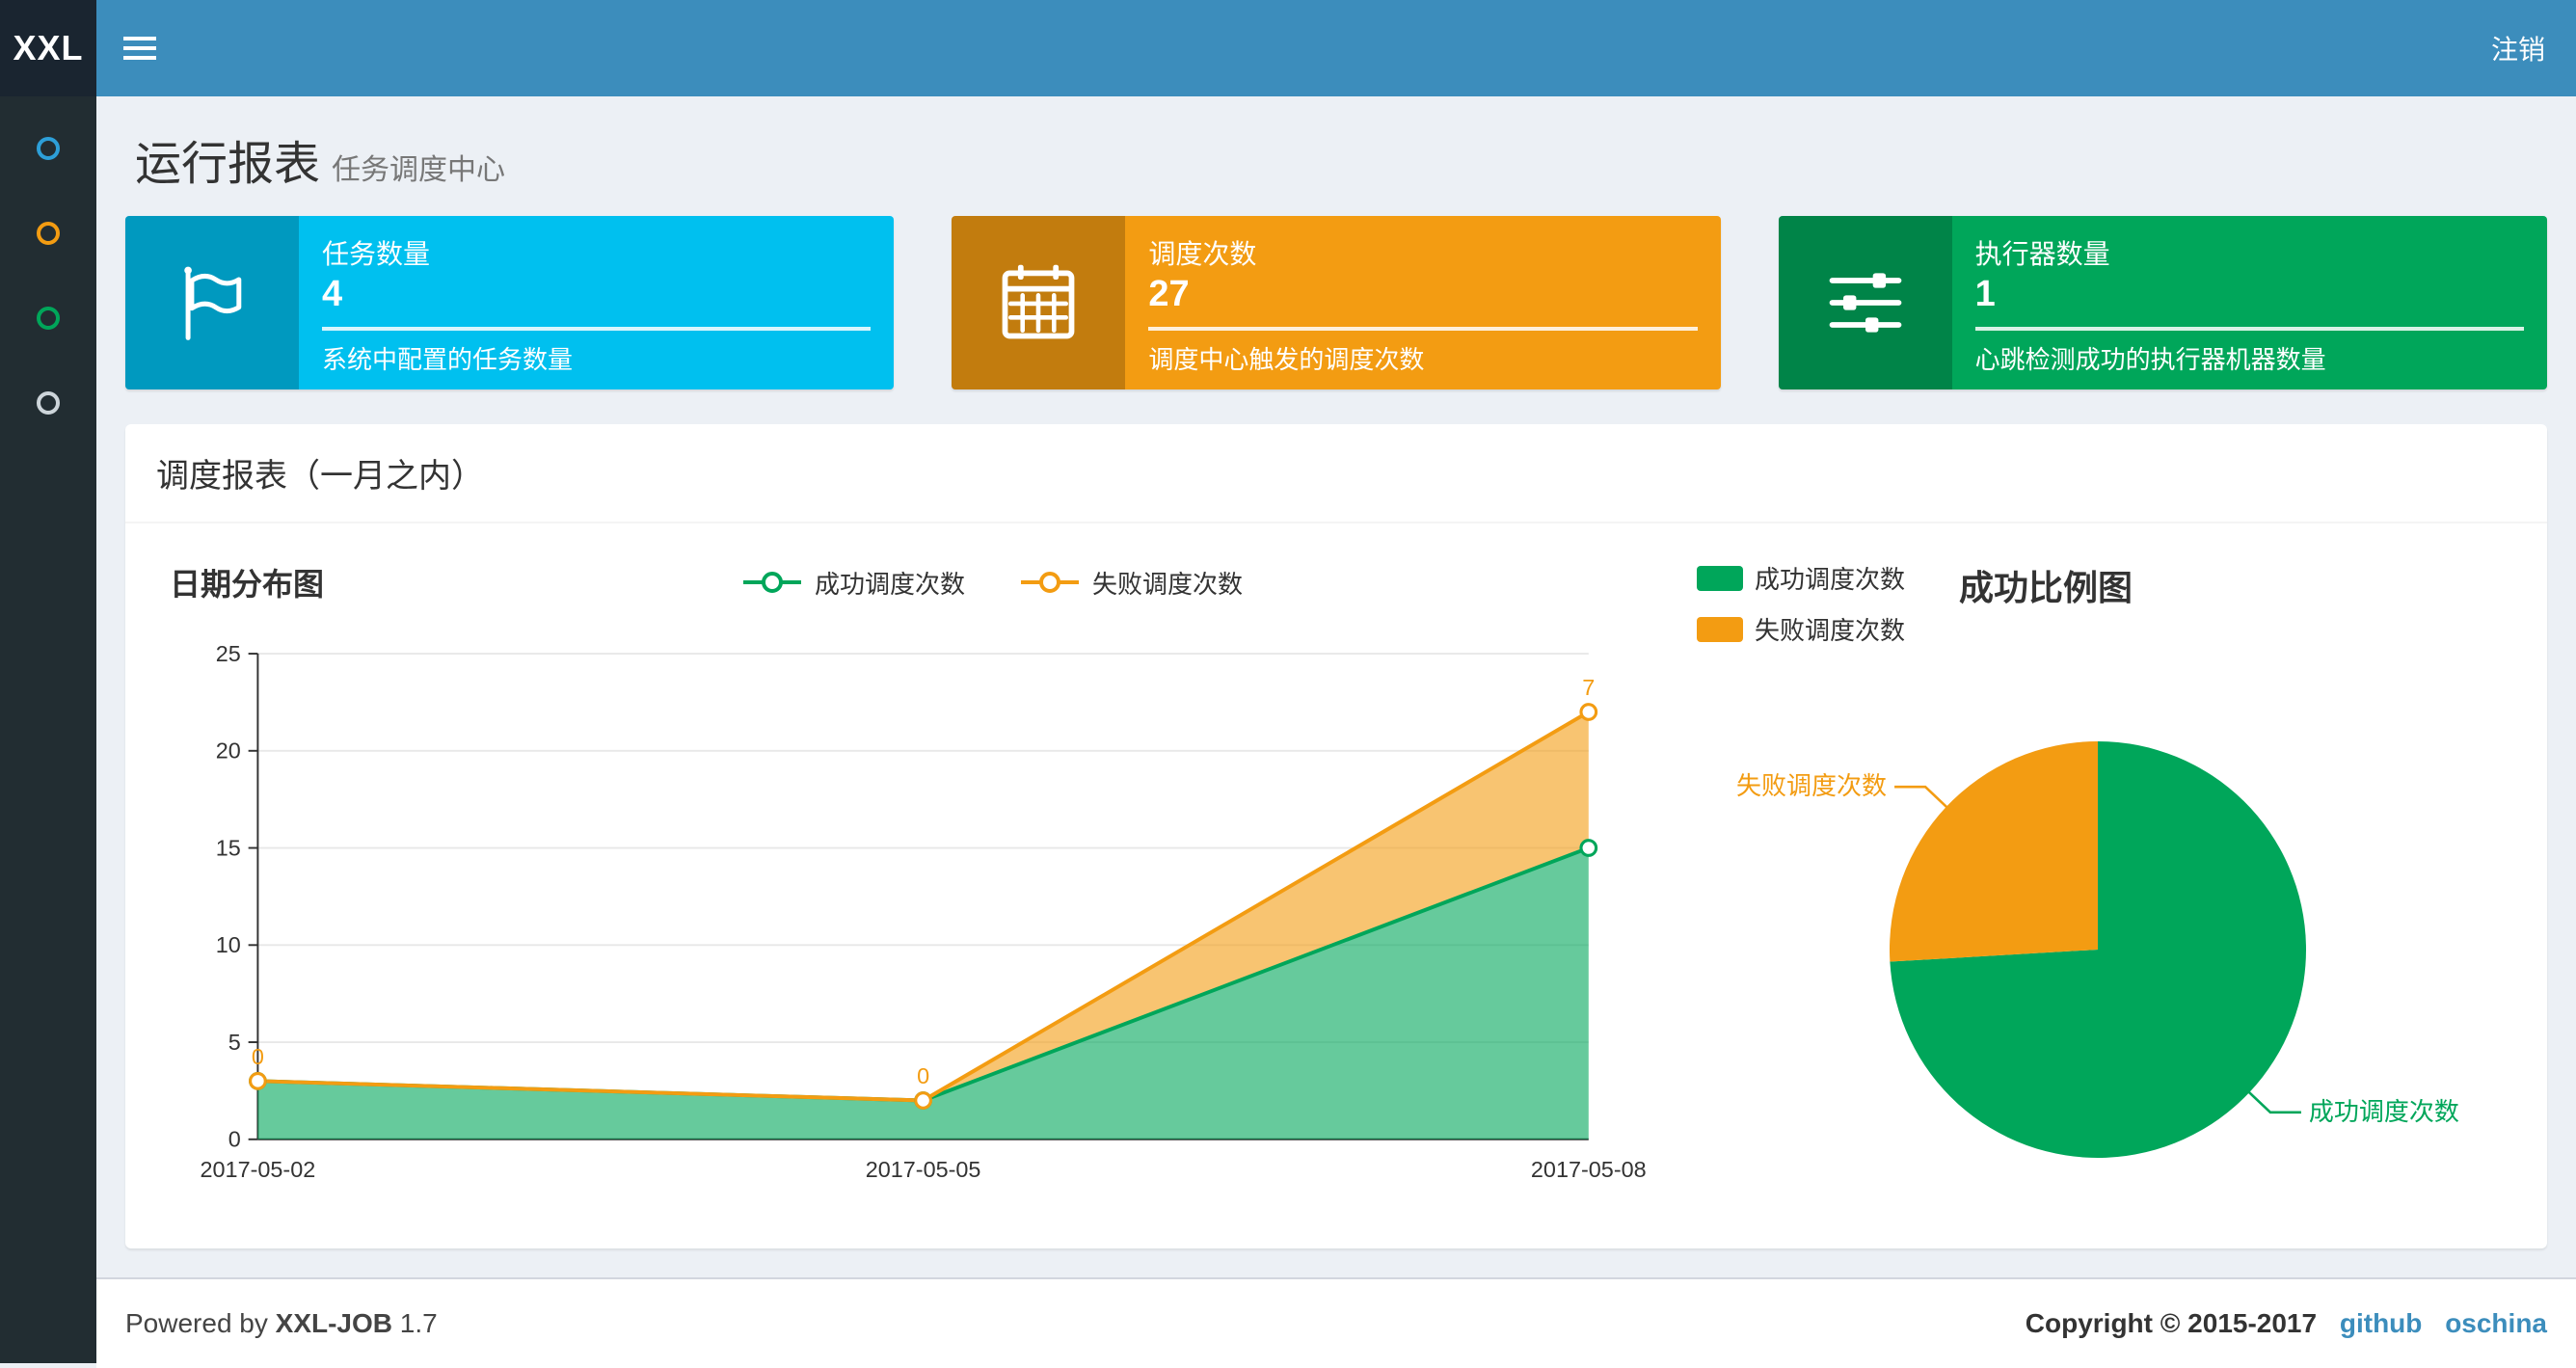 This screenshot has width=2576, height=1368. Describe the element at coordinates (259, 1169) in the screenshot. I see `svg-text: 2017-05-02` at that location.